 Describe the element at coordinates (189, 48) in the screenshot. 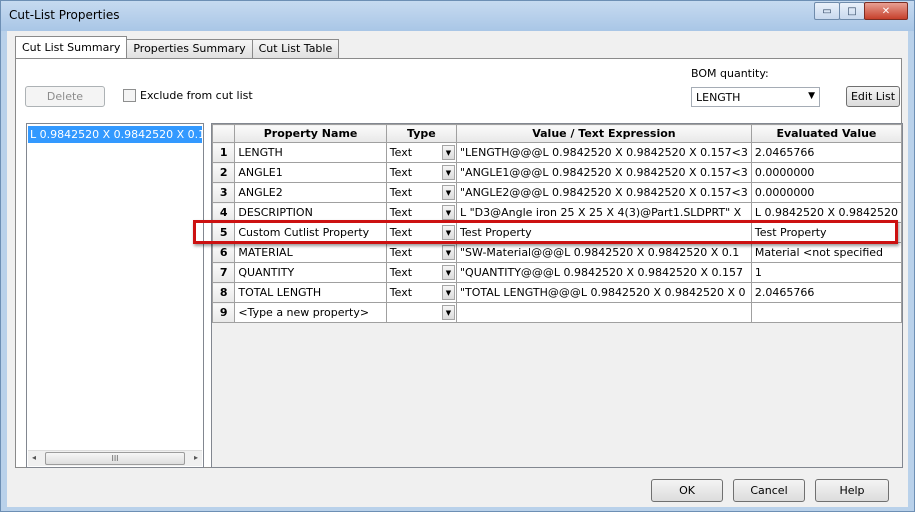

I see `tab-properties-summary: Properties Summary` at that location.